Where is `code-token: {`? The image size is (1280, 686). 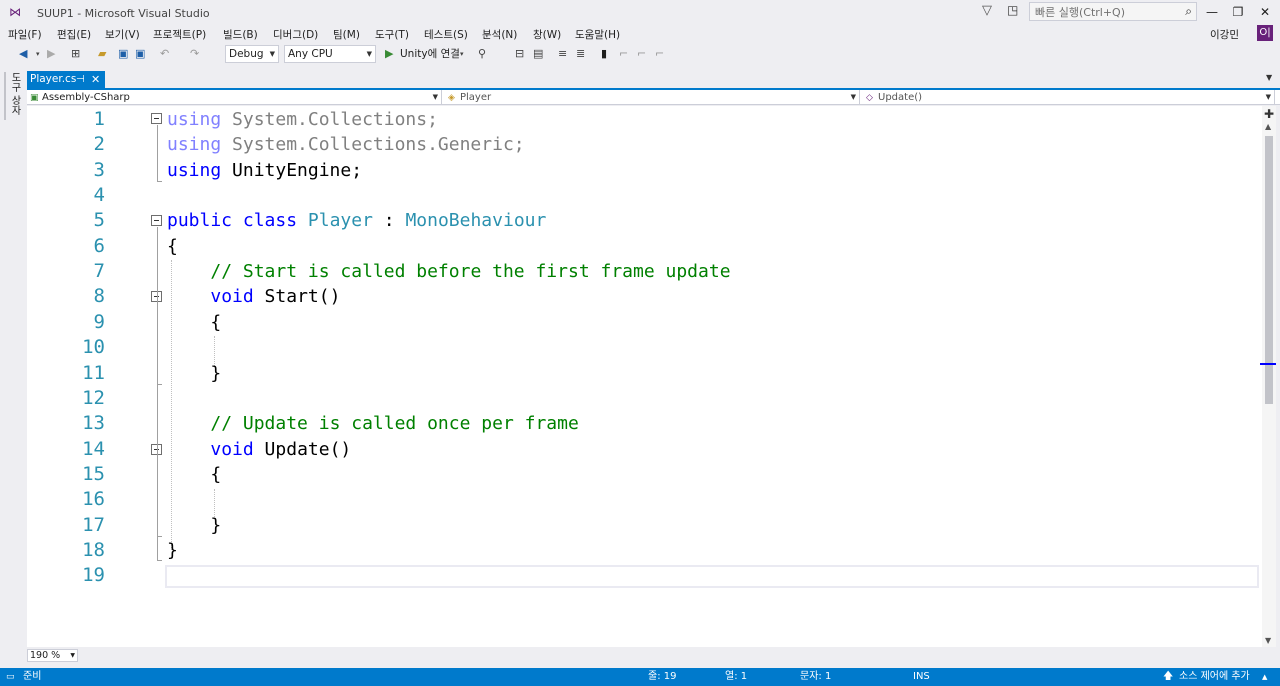 code-token: { is located at coordinates (194, 474).